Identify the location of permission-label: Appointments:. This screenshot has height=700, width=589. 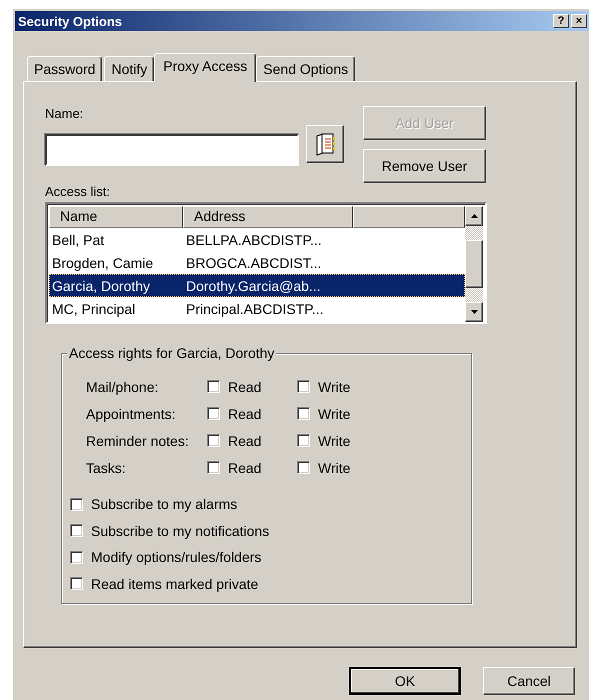
(130, 414).